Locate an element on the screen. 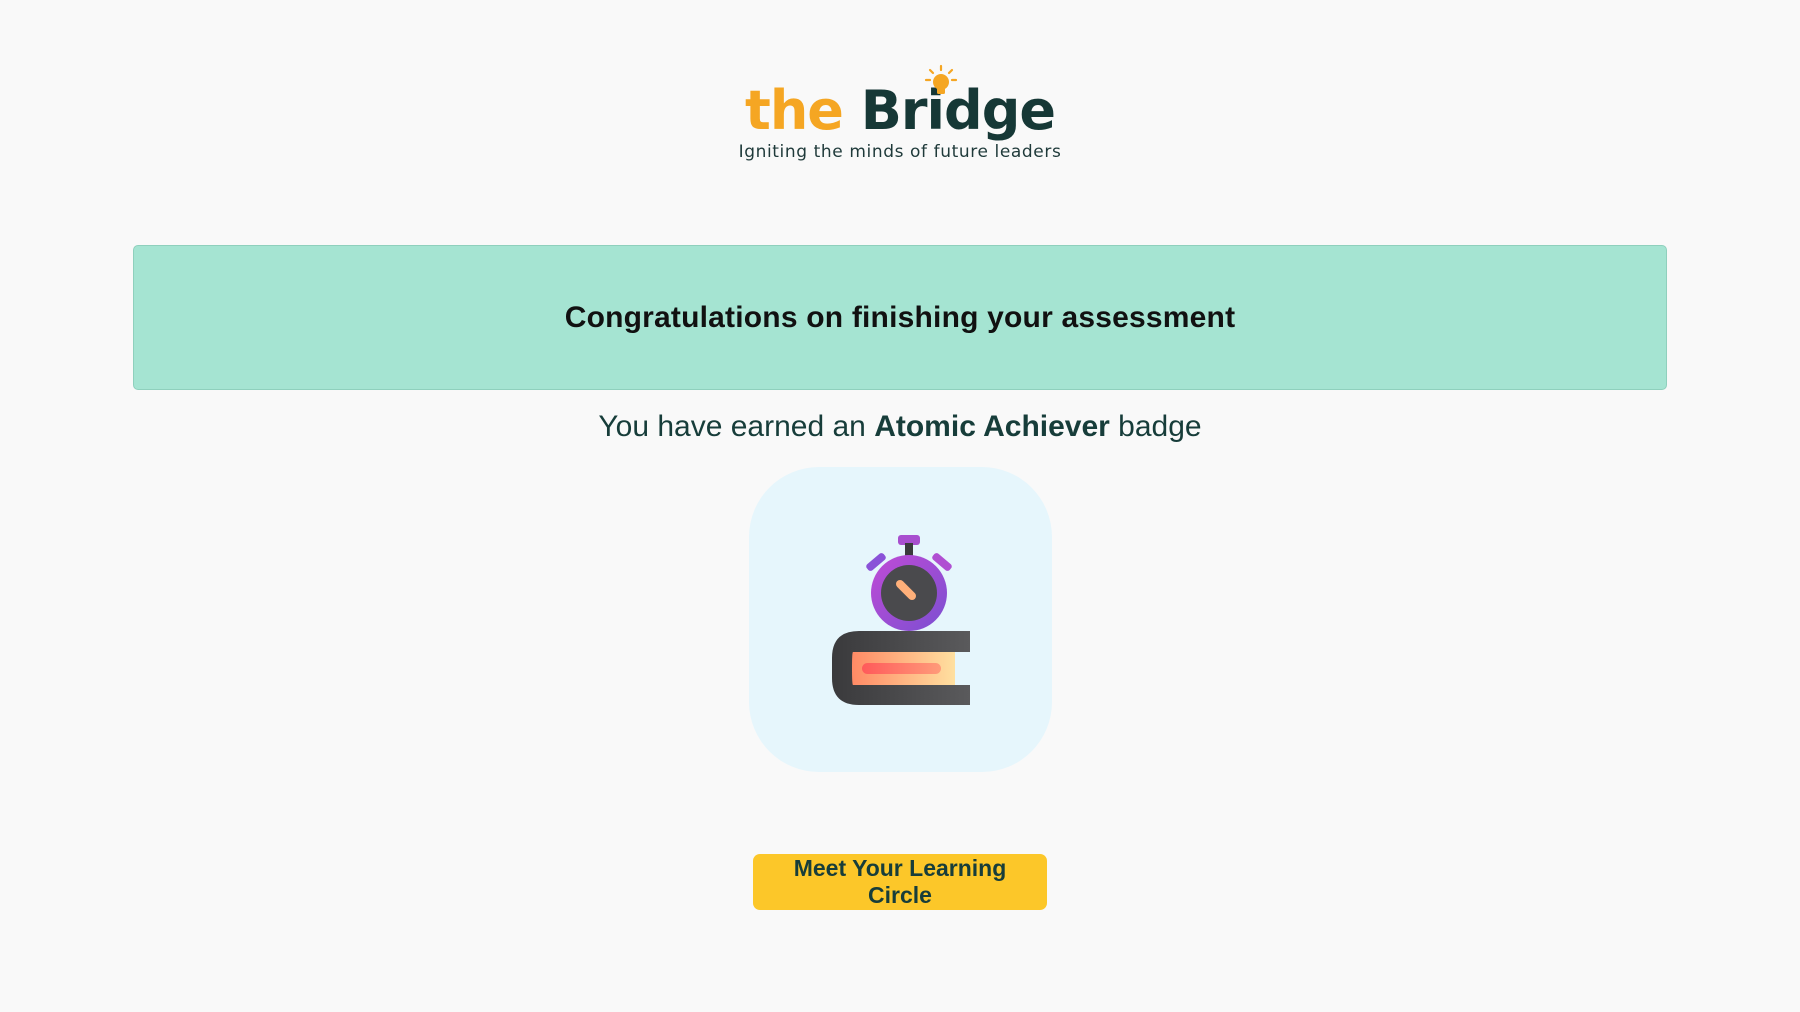 The width and height of the screenshot is (1800, 1012). badge-card is located at coordinates (900, 619).